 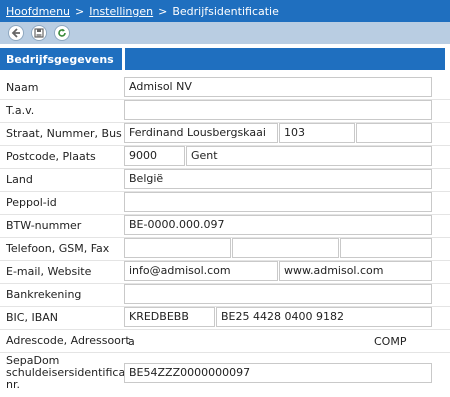 What do you see at coordinates (20, 110) in the screenshot?
I see `label-tav: T.a.v.` at bounding box center [20, 110].